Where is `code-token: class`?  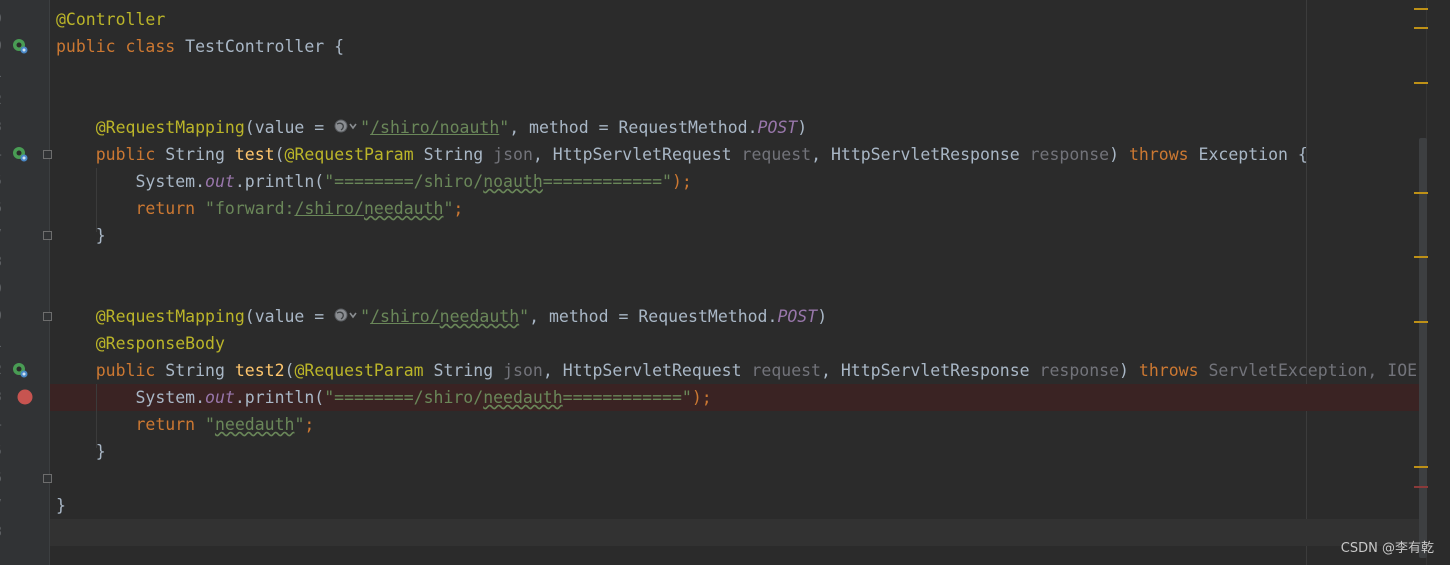 code-token: class is located at coordinates (155, 46).